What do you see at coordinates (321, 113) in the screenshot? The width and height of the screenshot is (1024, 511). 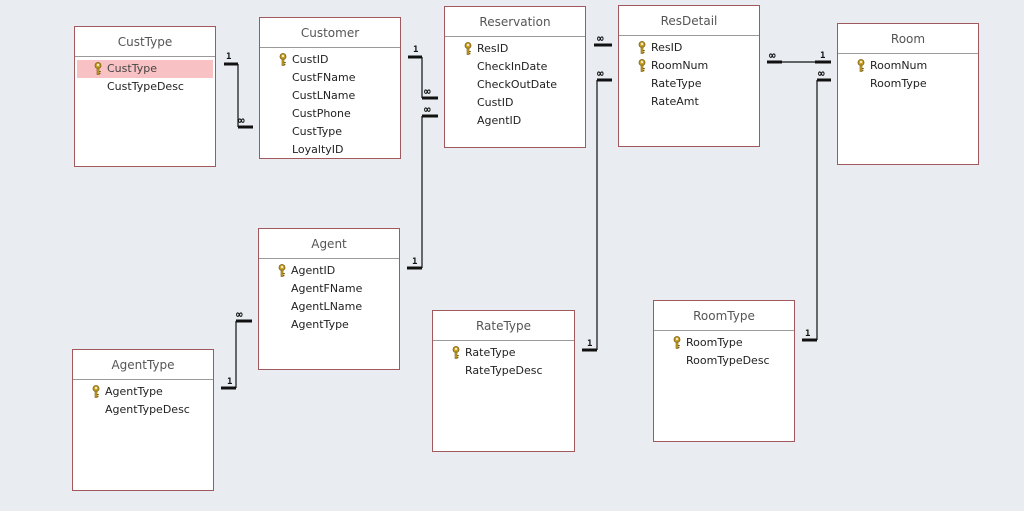 I see `field-name: CustPhone` at bounding box center [321, 113].